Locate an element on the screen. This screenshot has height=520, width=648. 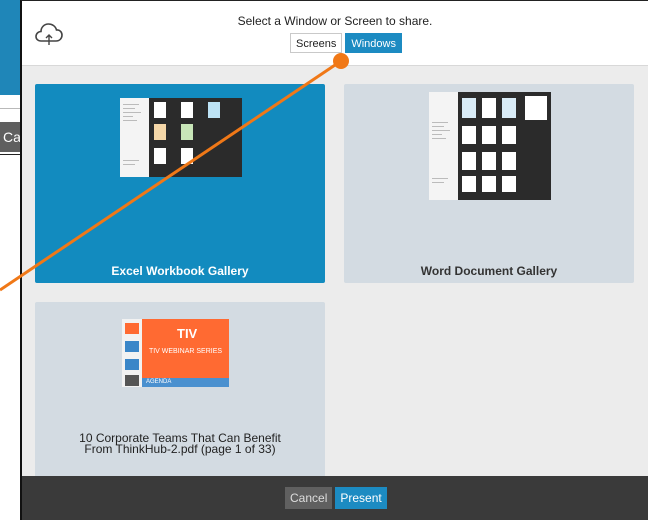
dialog-footer: Cancel Present is located at coordinates (335, 498).